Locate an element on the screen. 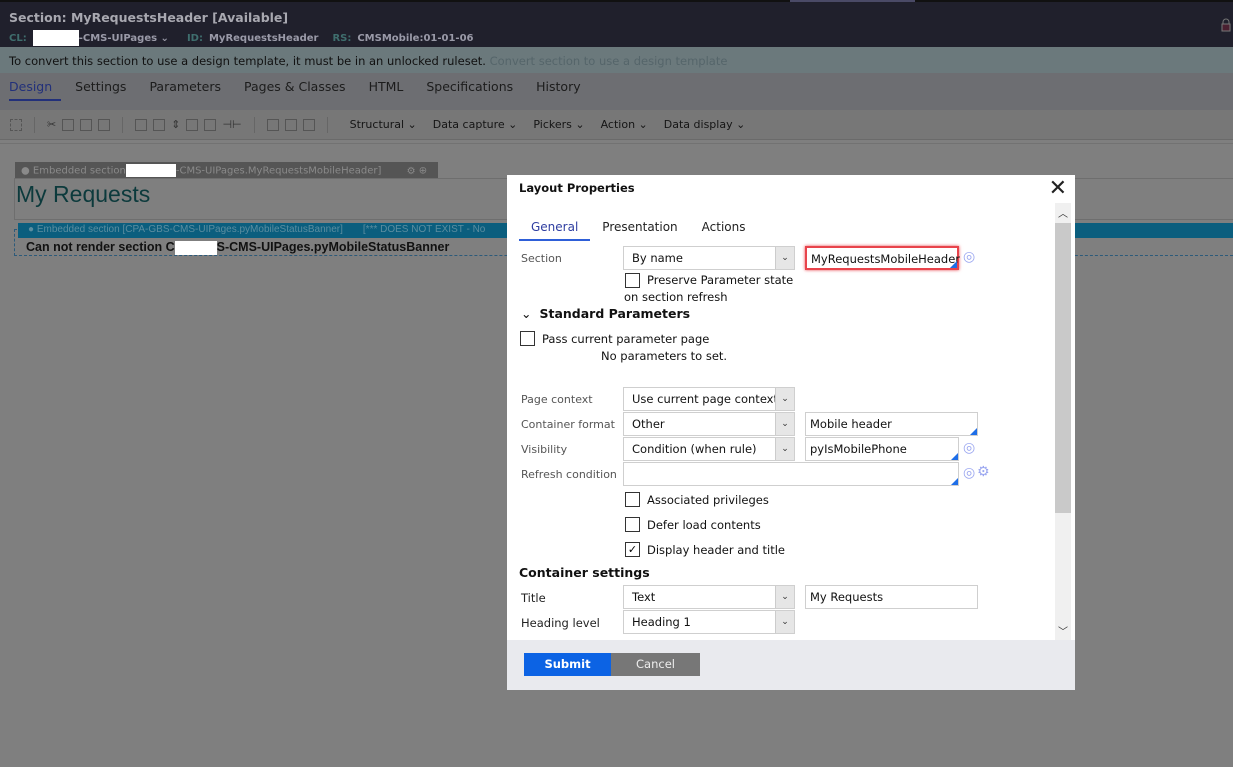  dialog-footer: Submit Cancel is located at coordinates (791, 665).